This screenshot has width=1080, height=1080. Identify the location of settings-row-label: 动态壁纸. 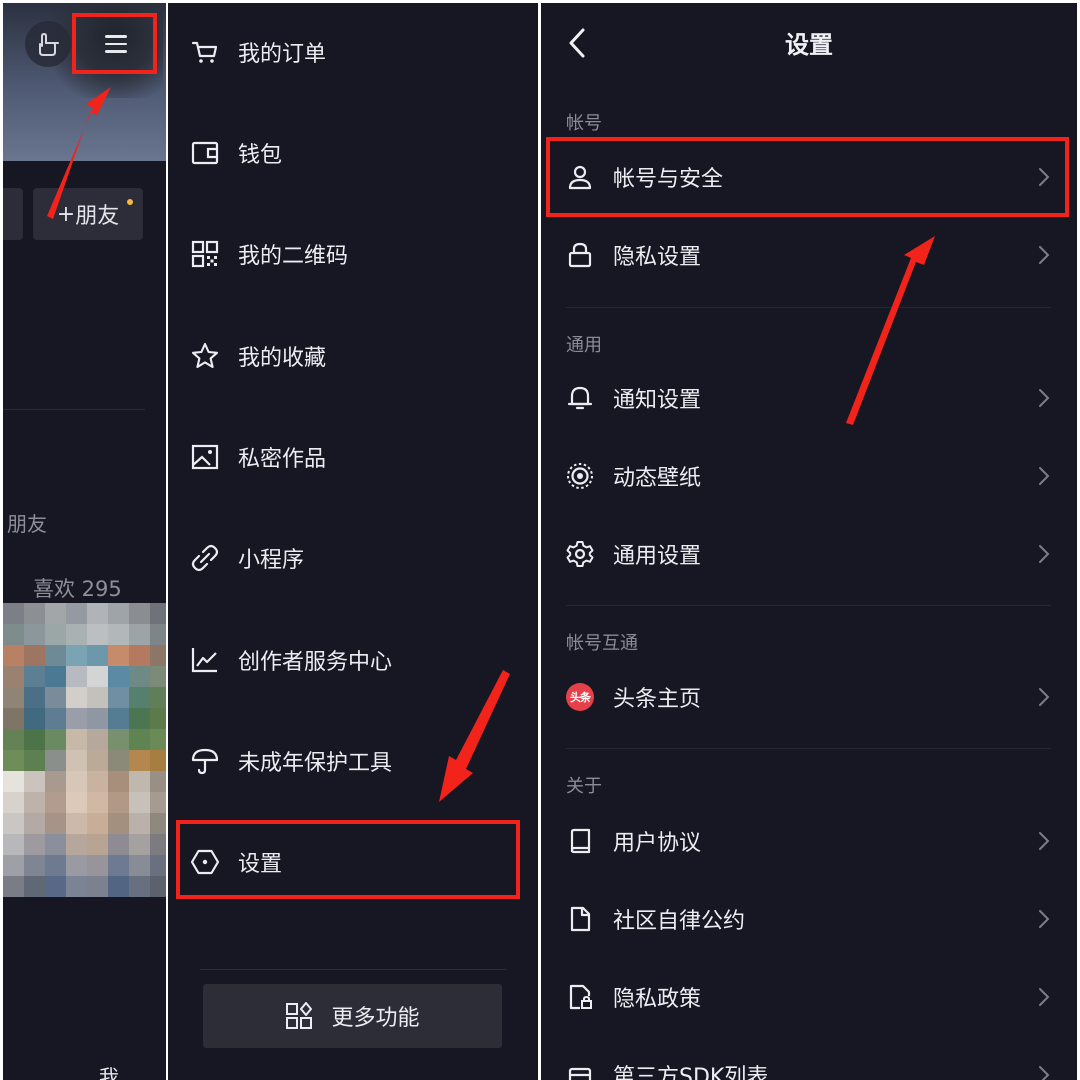
(657, 478).